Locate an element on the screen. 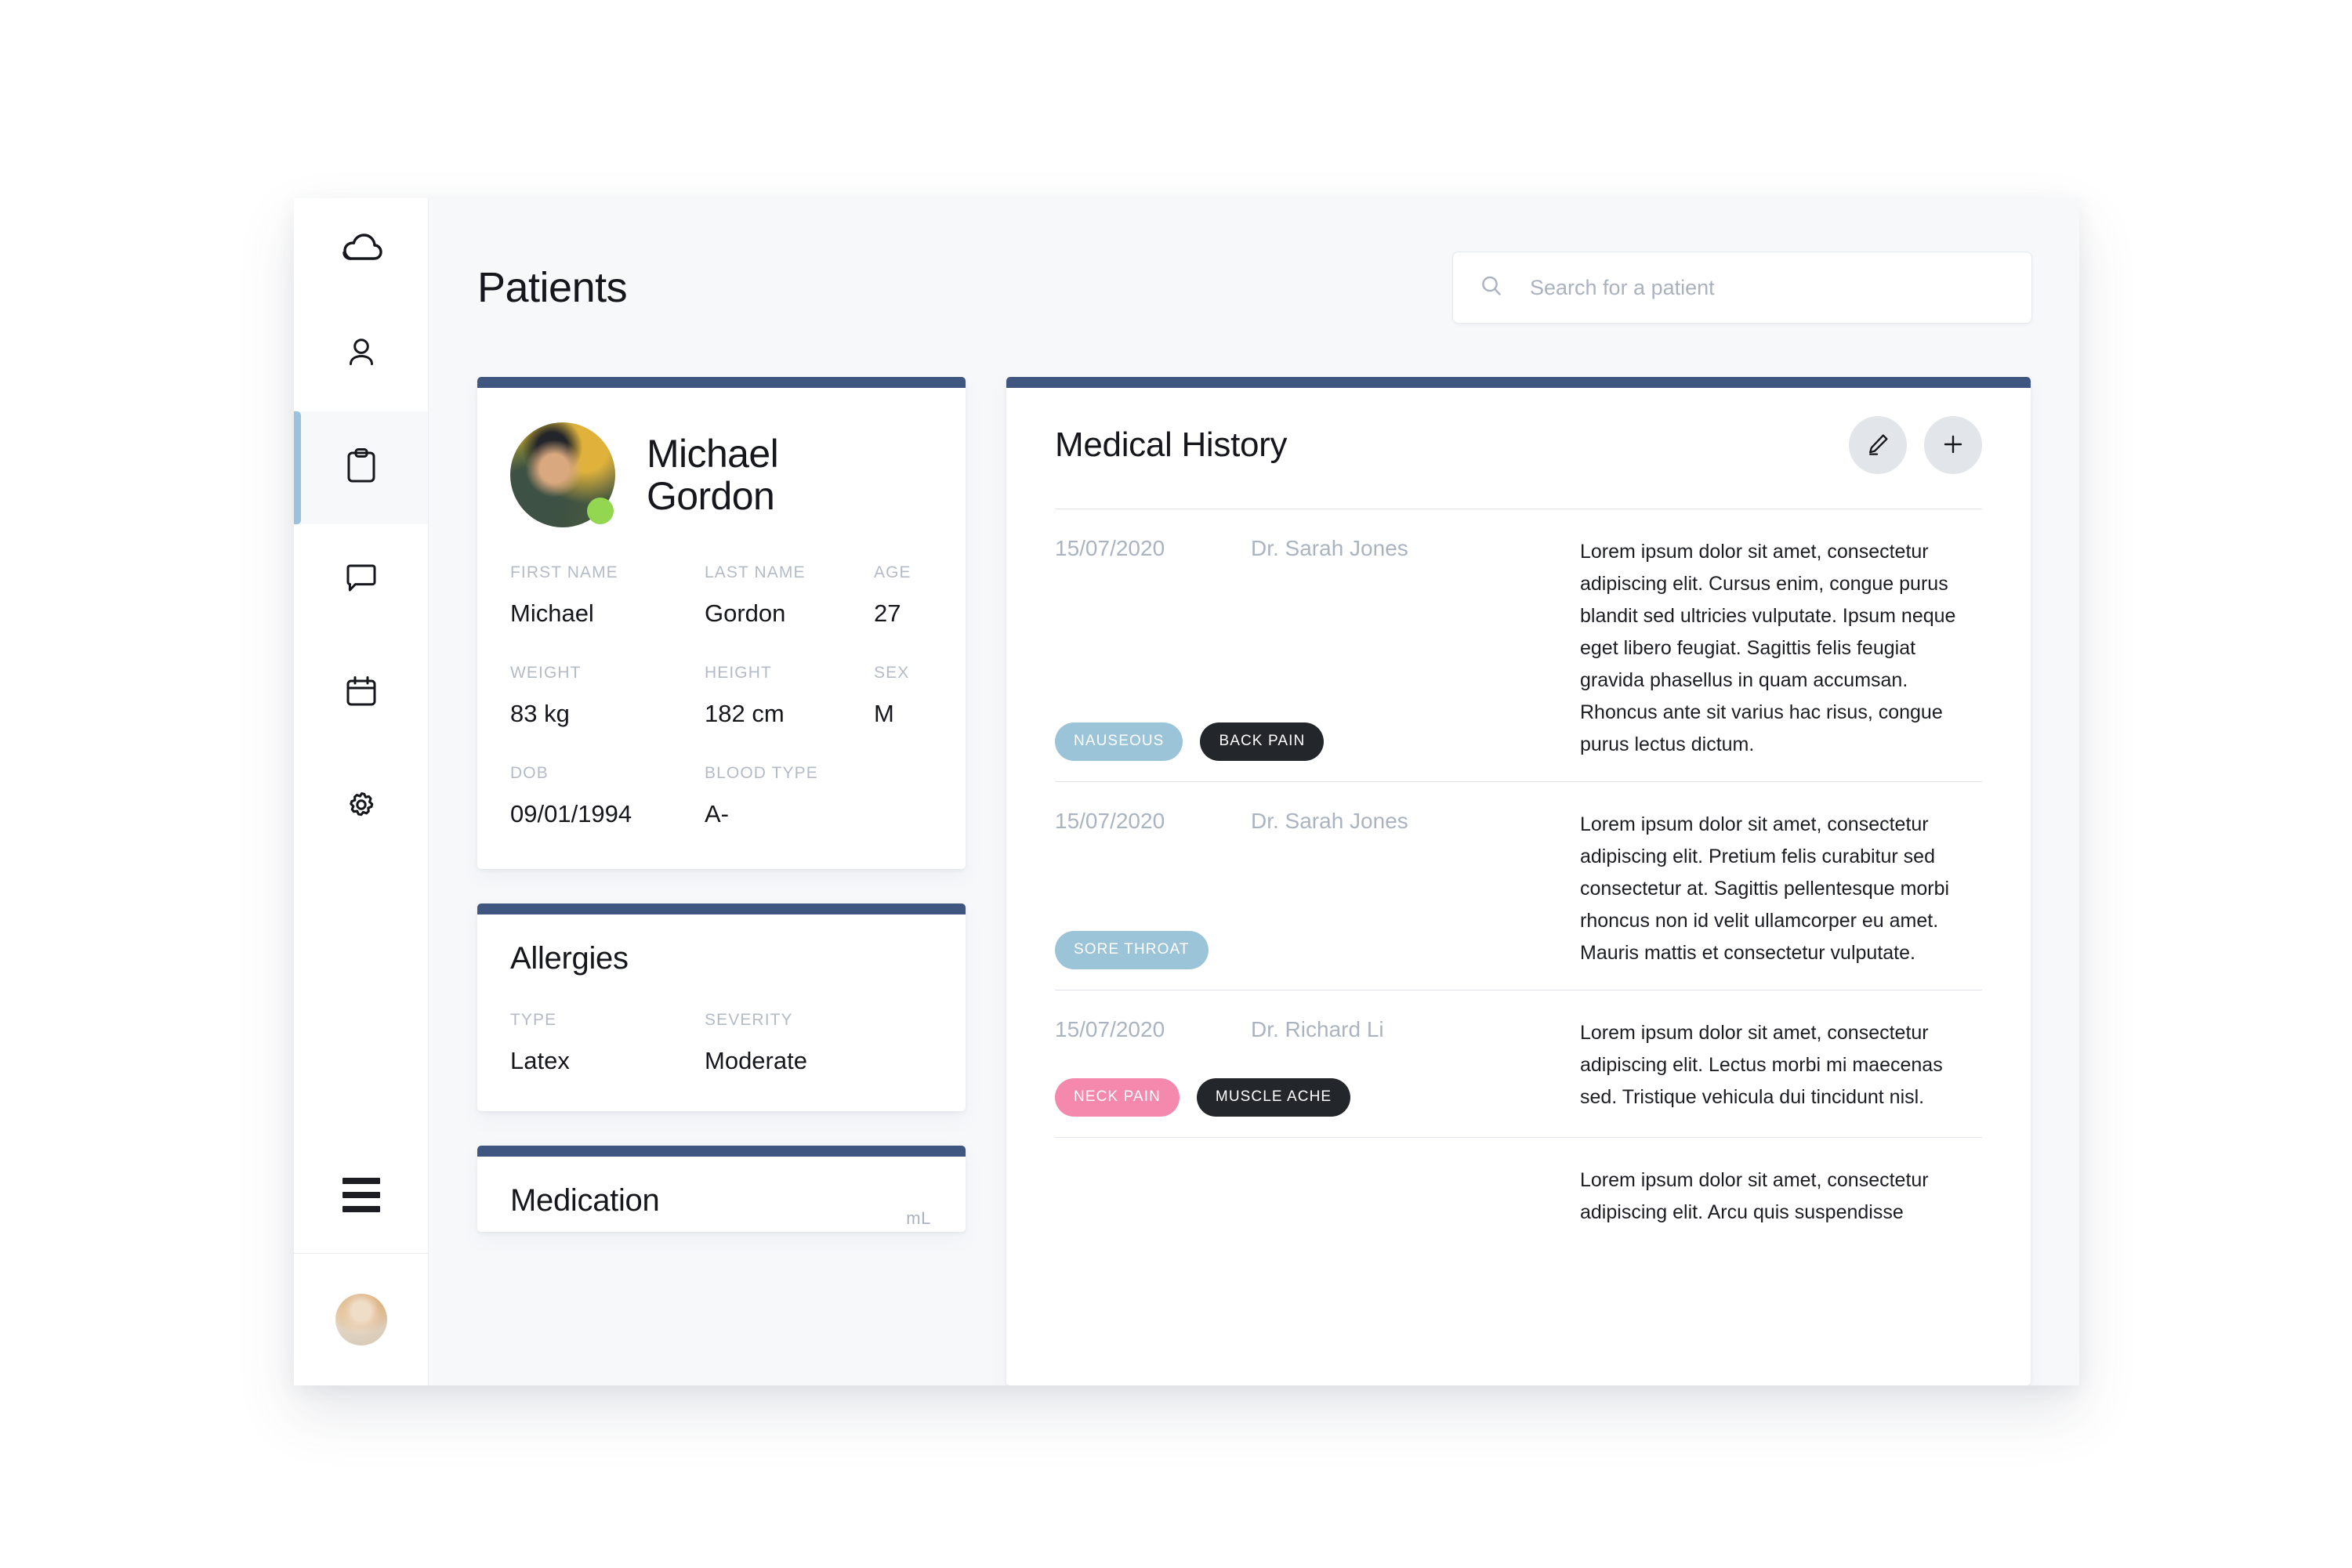 This screenshot has width=2352, height=1568. field-value: 83 kg is located at coordinates (540, 714).